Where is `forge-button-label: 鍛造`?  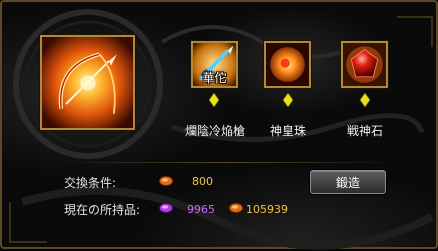 forge-button-label: 鍛造 is located at coordinates (347, 182).